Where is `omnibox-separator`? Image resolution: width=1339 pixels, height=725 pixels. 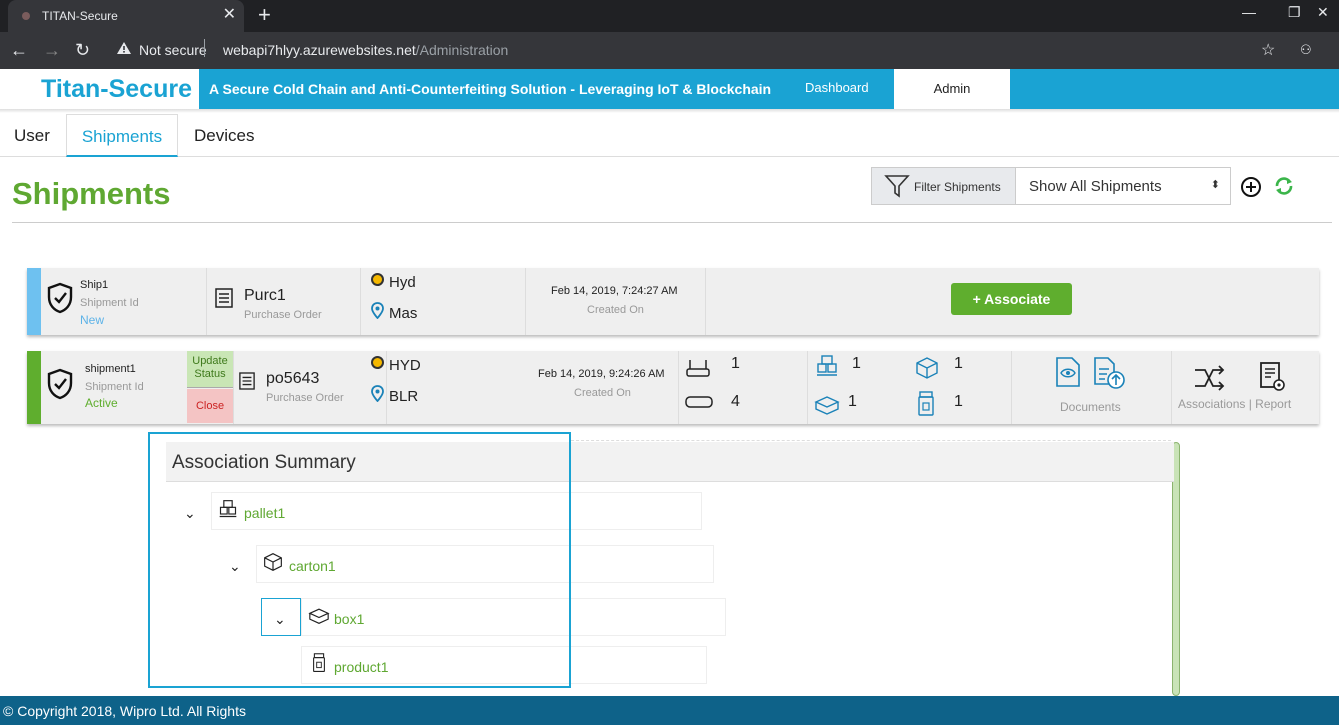
omnibox-separator is located at coordinates (204, 48).